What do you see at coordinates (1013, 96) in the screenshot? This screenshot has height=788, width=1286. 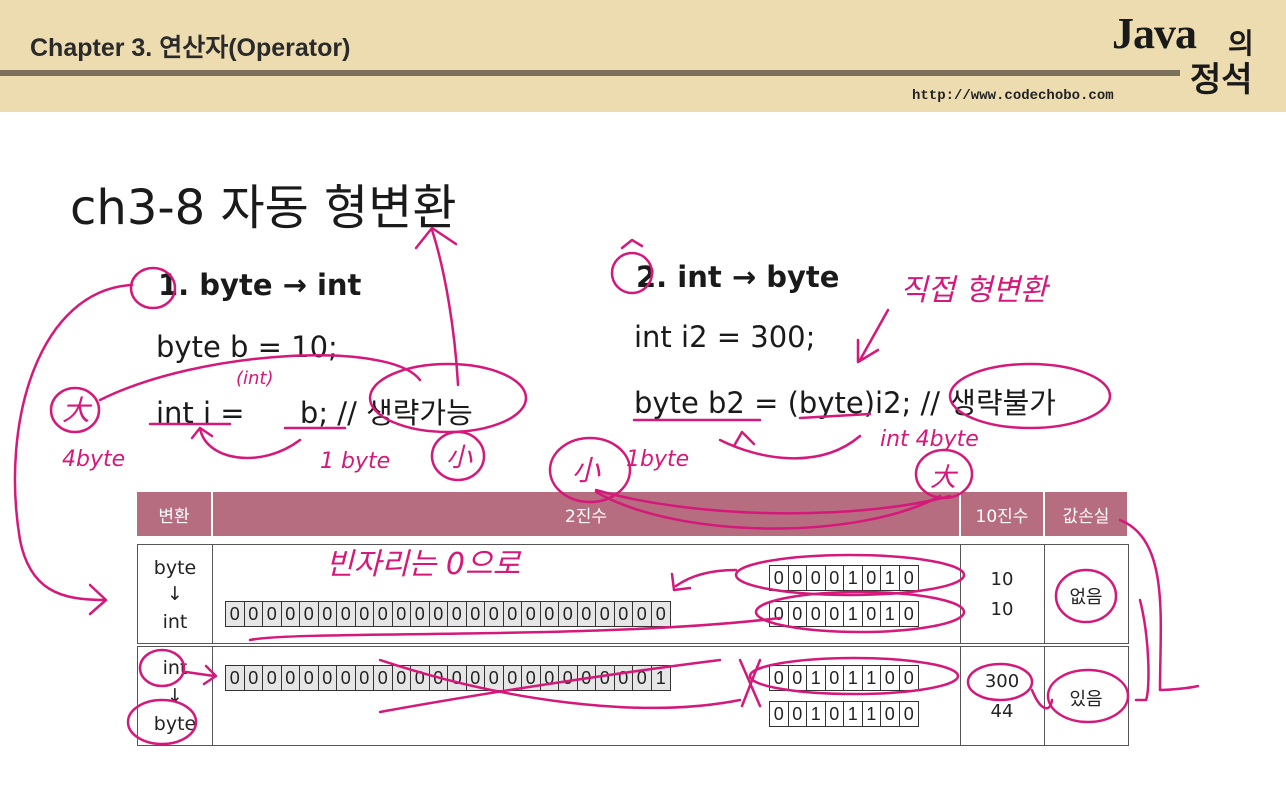 I see `site-url: http://www.codechobo.com` at bounding box center [1013, 96].